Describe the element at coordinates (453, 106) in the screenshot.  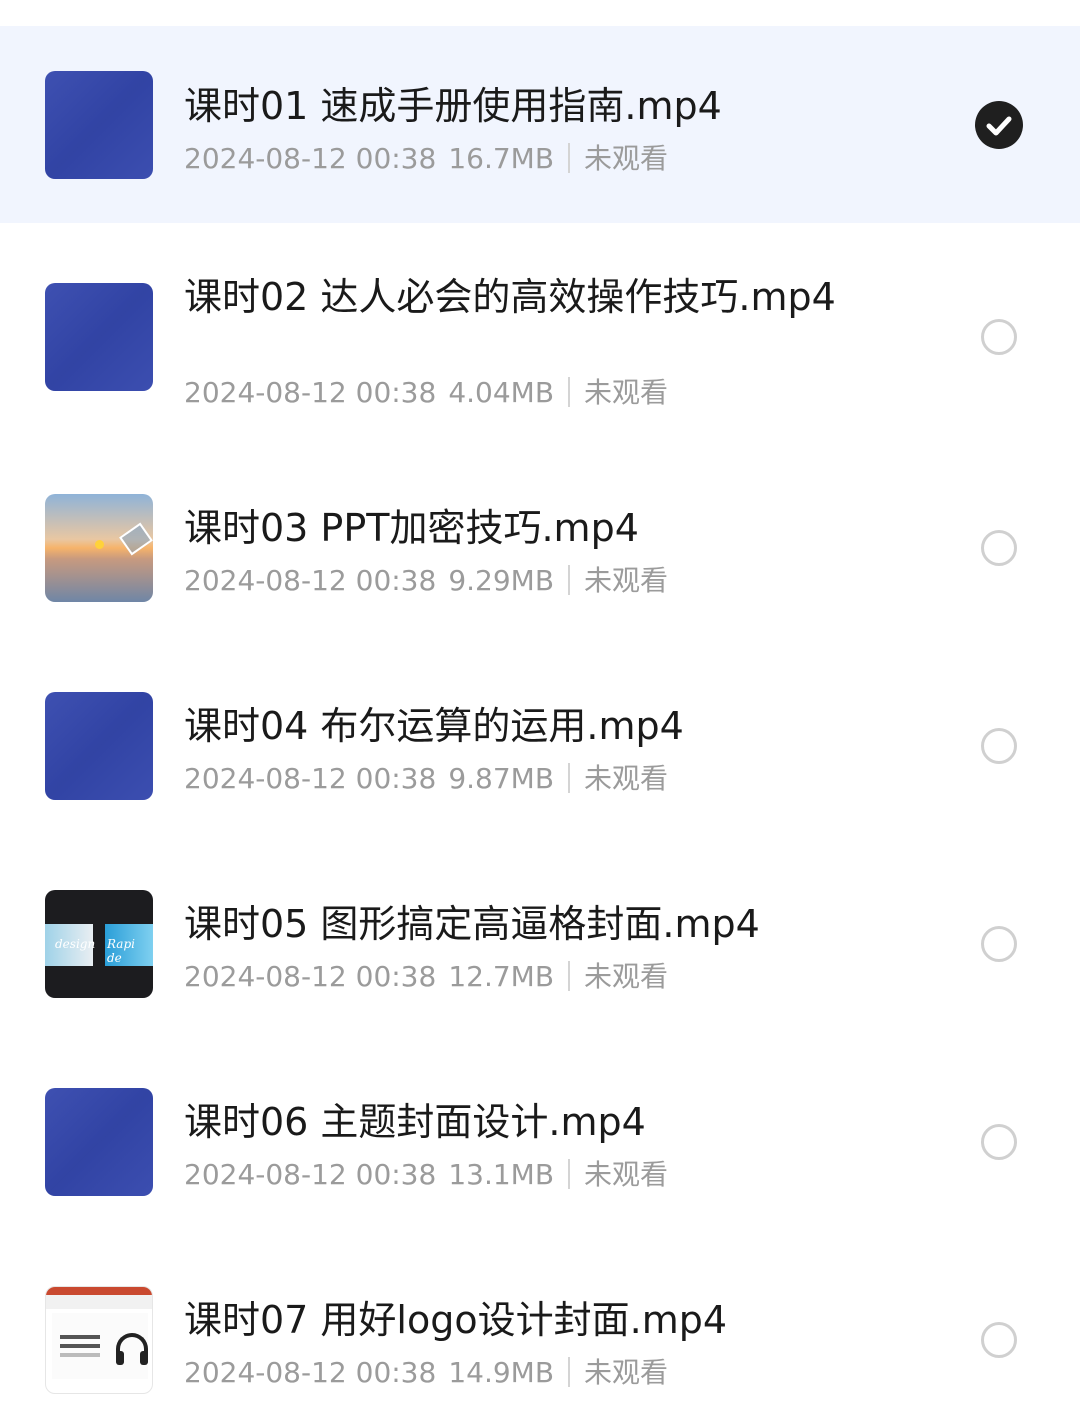
I see `lesson-title: 课时01 速成手册使用指南.mp4` at that location.